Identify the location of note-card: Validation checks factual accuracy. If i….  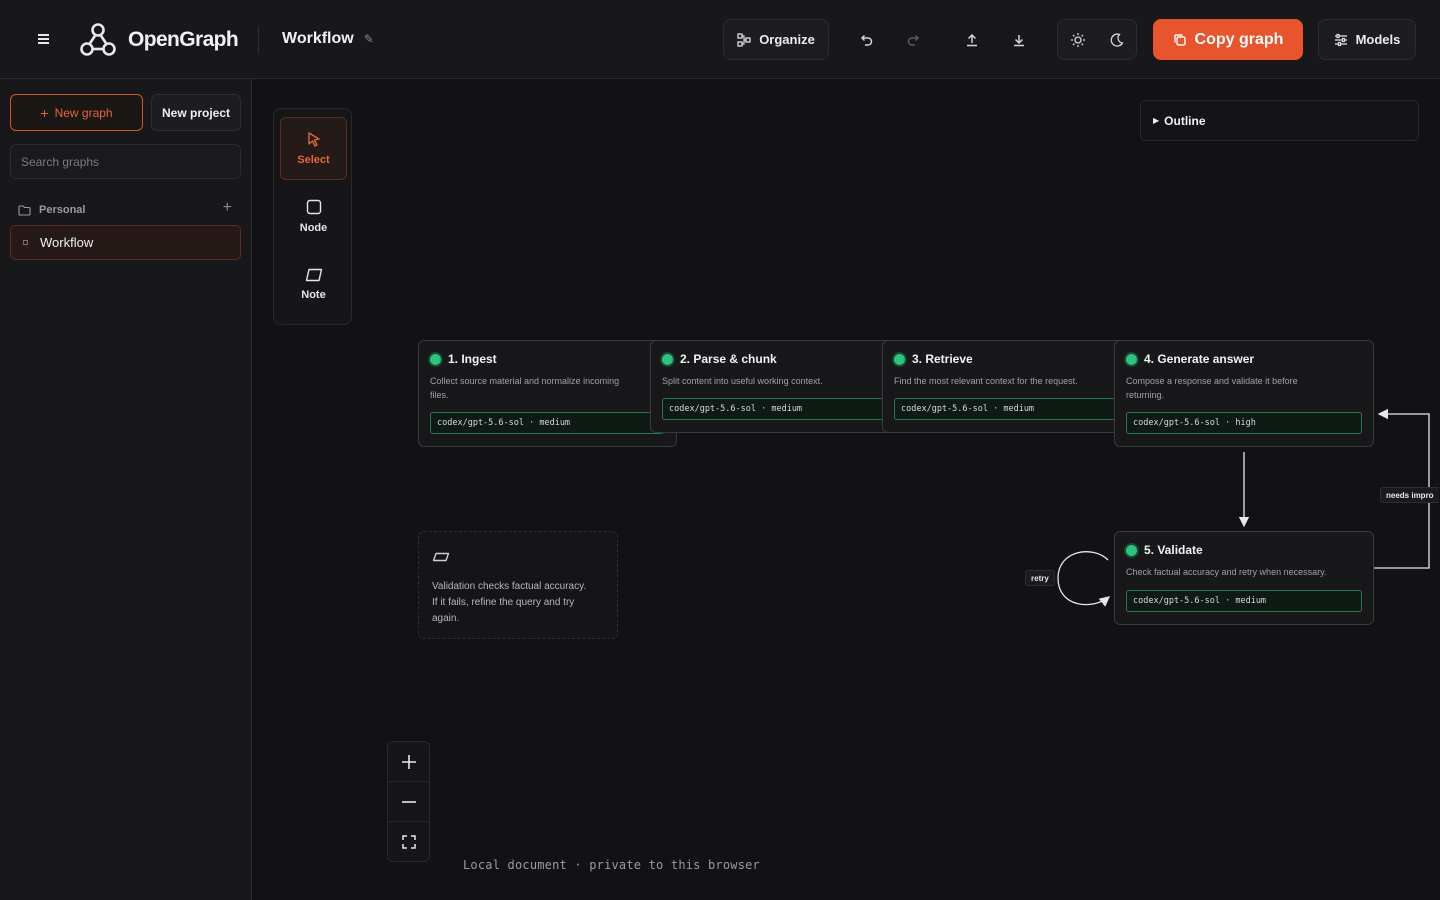
(518, 585).